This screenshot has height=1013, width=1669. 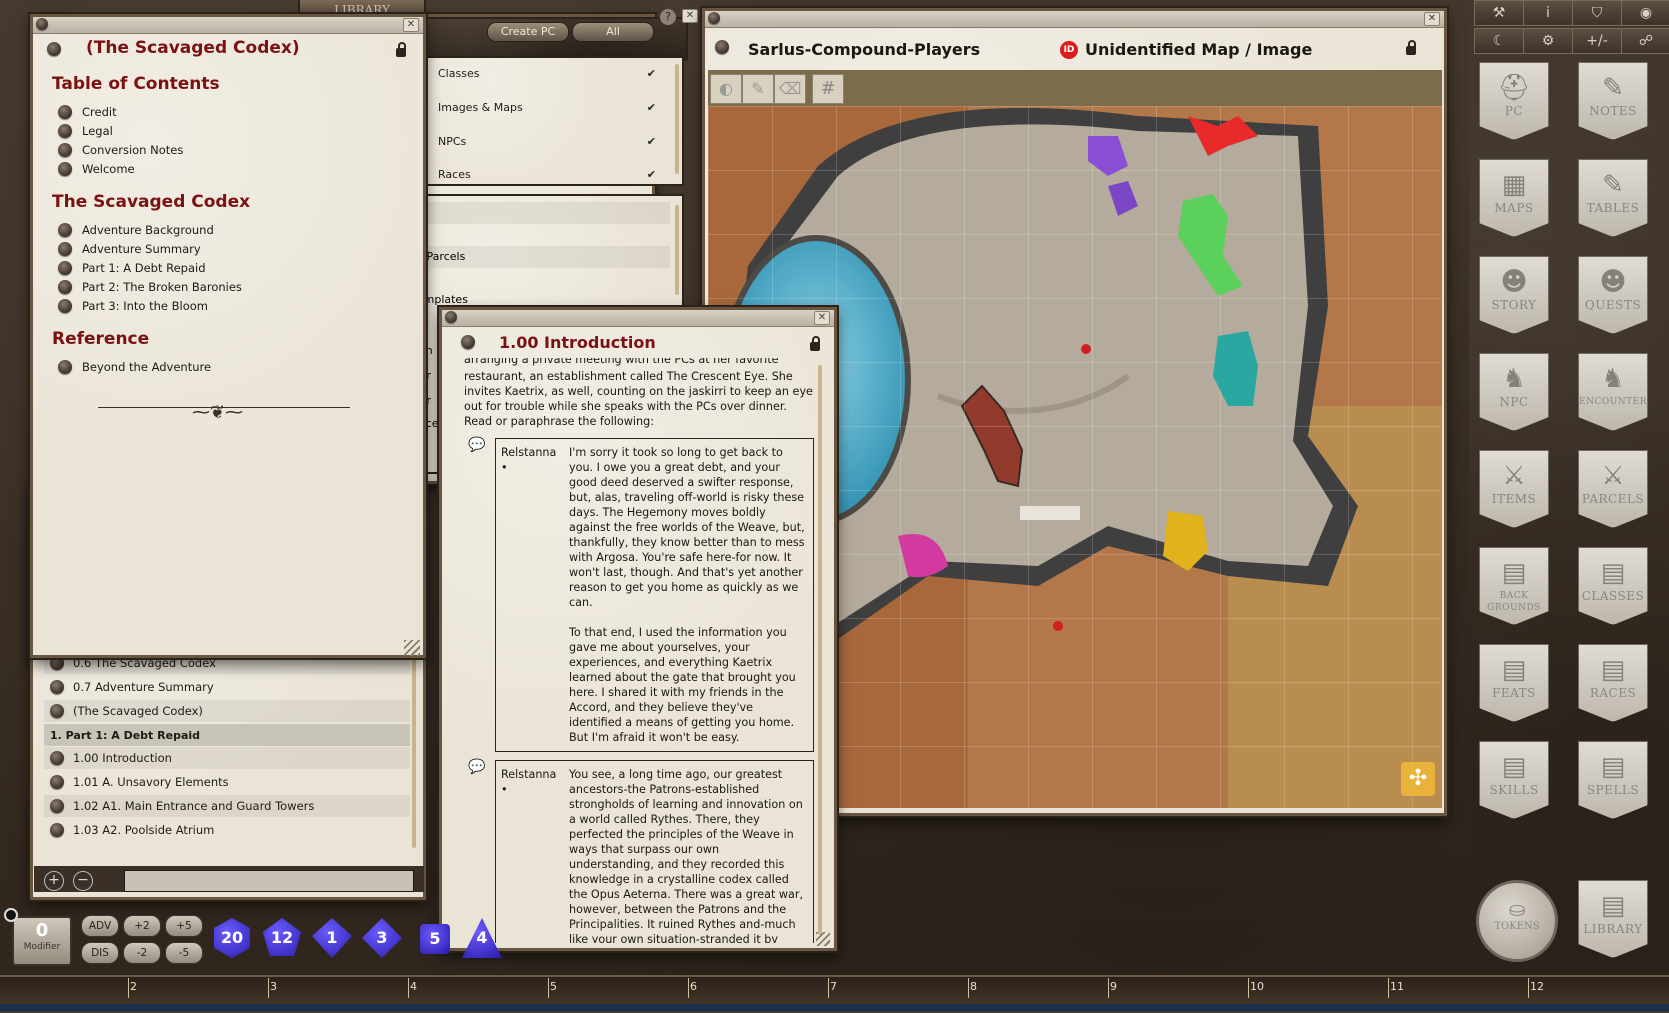 What do you see at coordinates (412, 648) in the screenshot?
I see `codex-resize-grip` at bounding box center [412, 648].